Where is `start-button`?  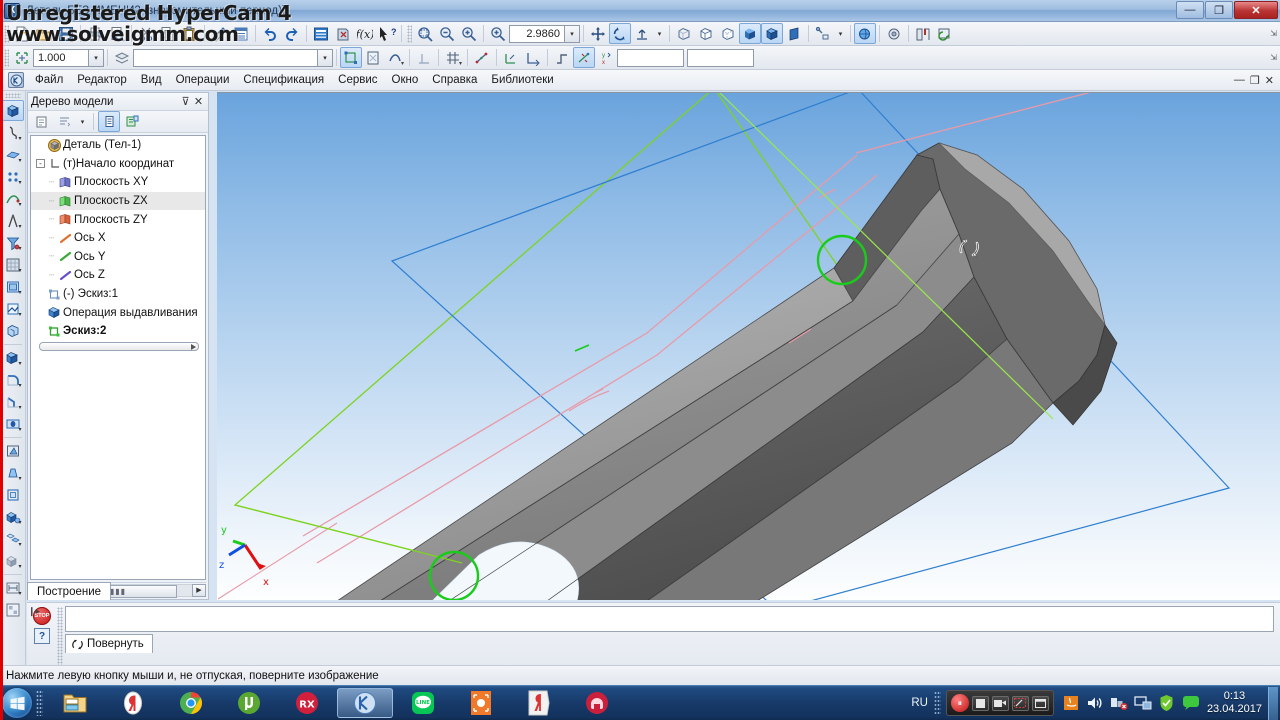
start-button is located at coordinates (17, 703).